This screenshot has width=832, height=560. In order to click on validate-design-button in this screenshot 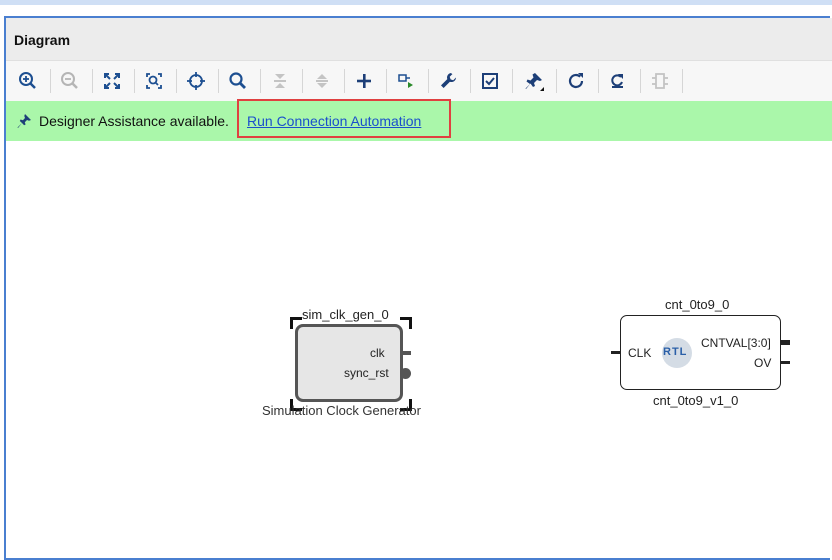, I will do `click(490, 81)`.